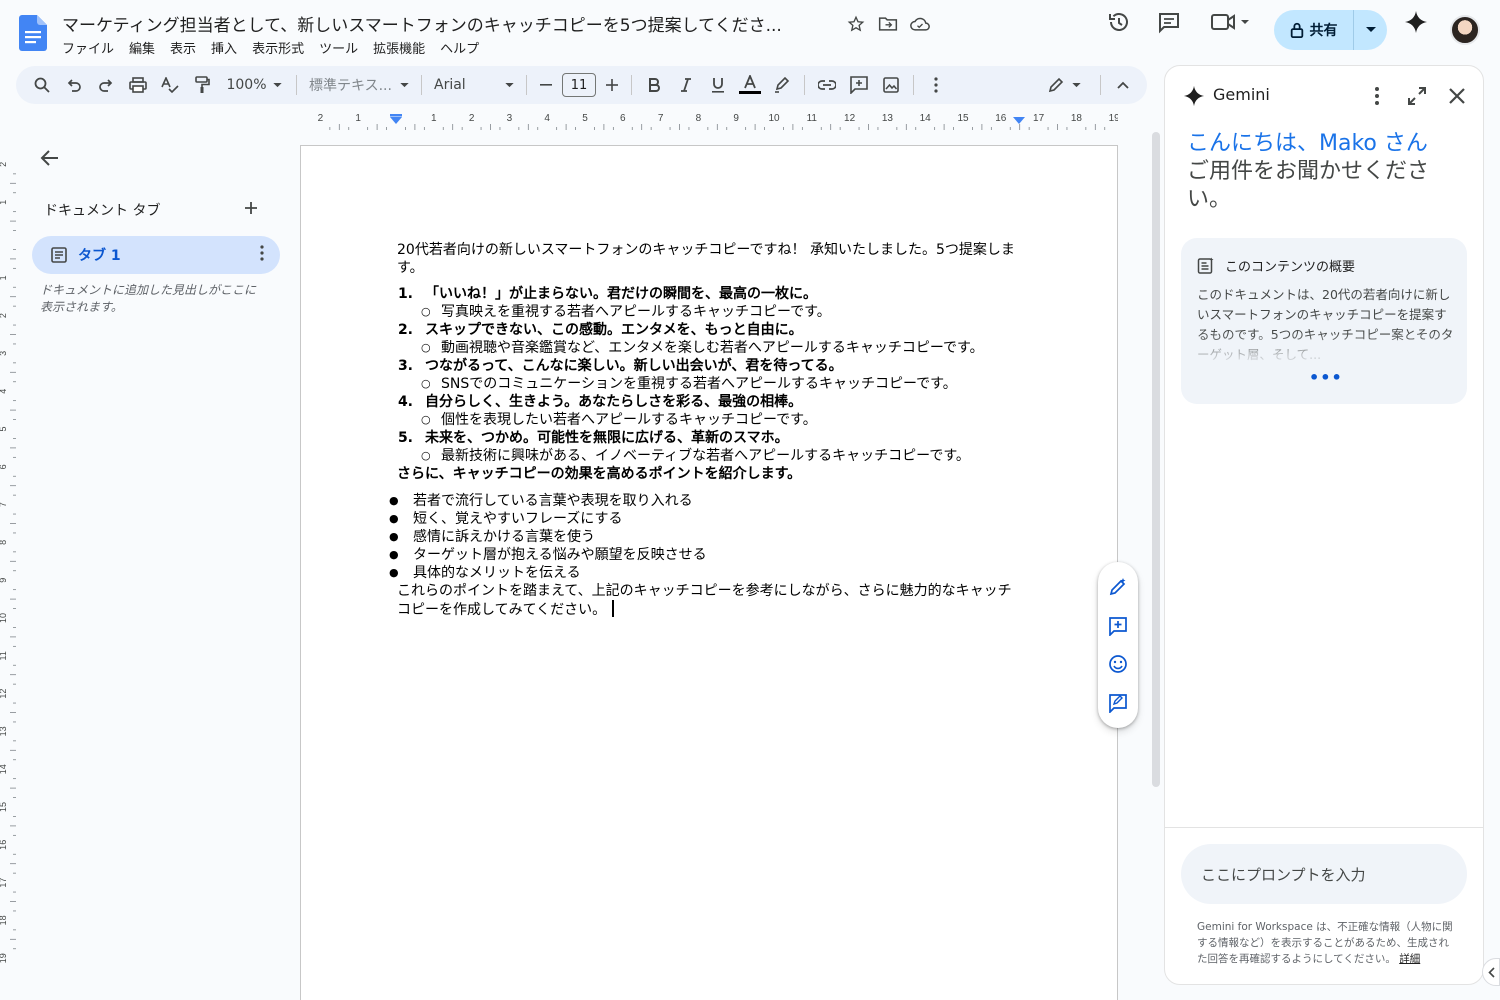 The image size is (1500, 1000). What do you see at coordinates (920, 24) in the screenshot?
I see `cloud-saved-icon` at bounding box center [920, 24].